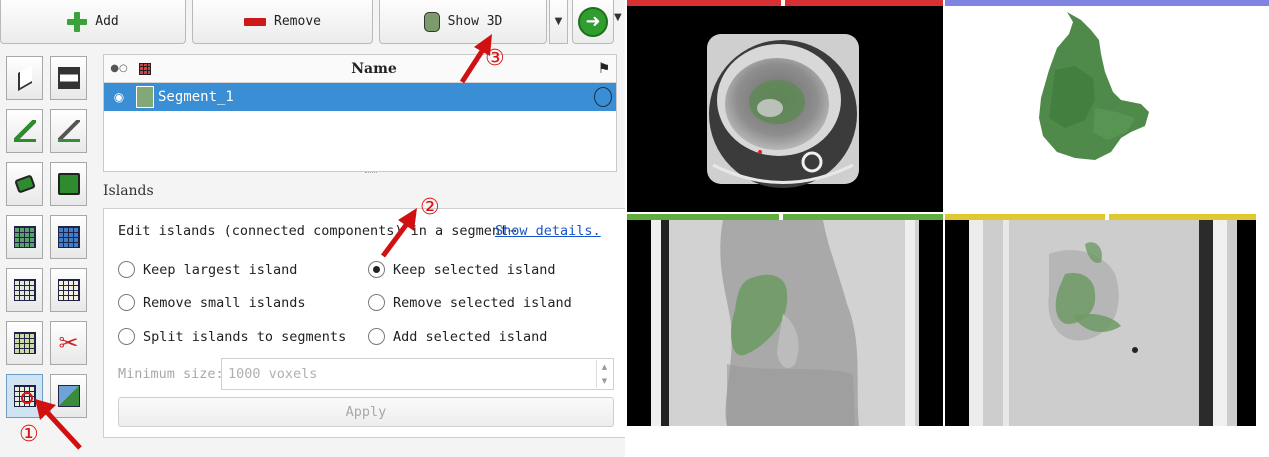  What do you see at coordinates (245, 336) in the screenshot?
I see `radio-label: Split islands to segments` at bounding box center [245, 336].